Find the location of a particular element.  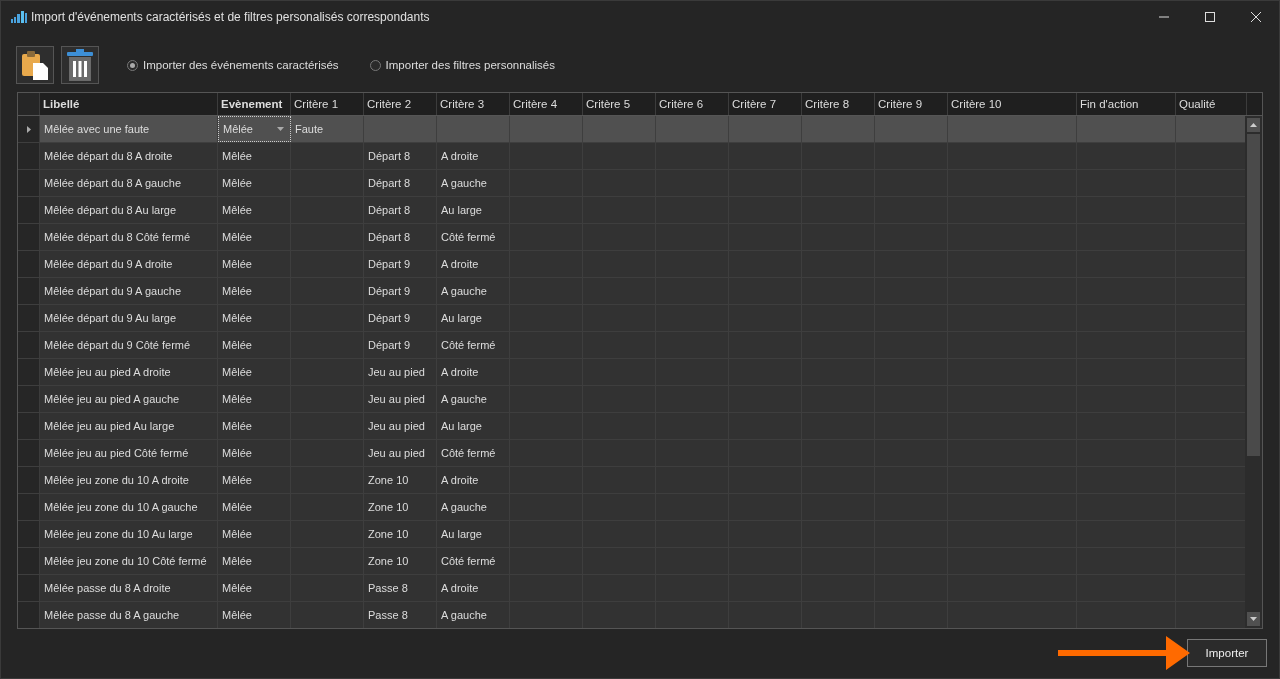

table-row: Mêlée départ du 8 Côté fermé Mêlée Départ 8 Côté fermé is located at coordinates (631, 237).